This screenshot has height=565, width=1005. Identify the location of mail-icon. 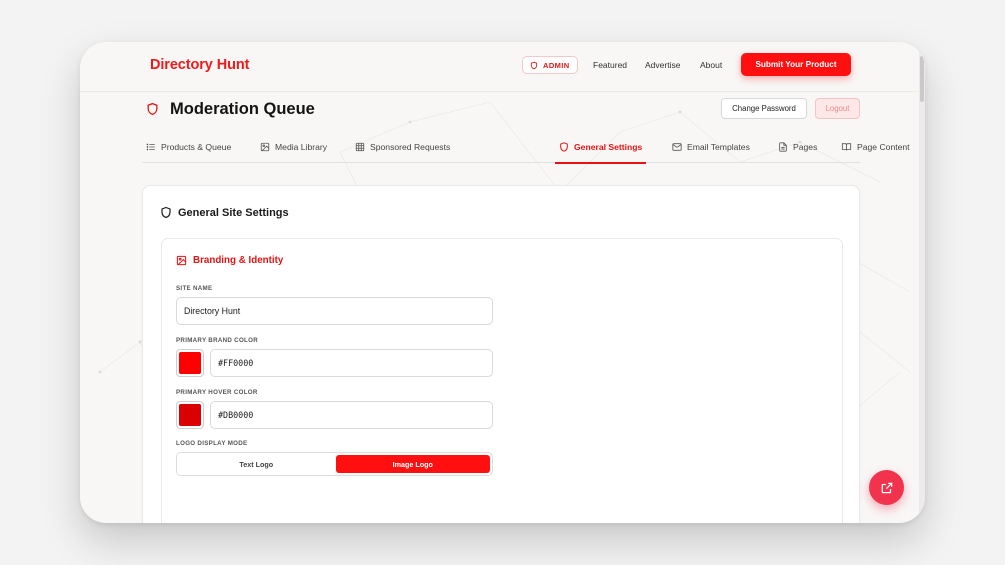
(677, 147).